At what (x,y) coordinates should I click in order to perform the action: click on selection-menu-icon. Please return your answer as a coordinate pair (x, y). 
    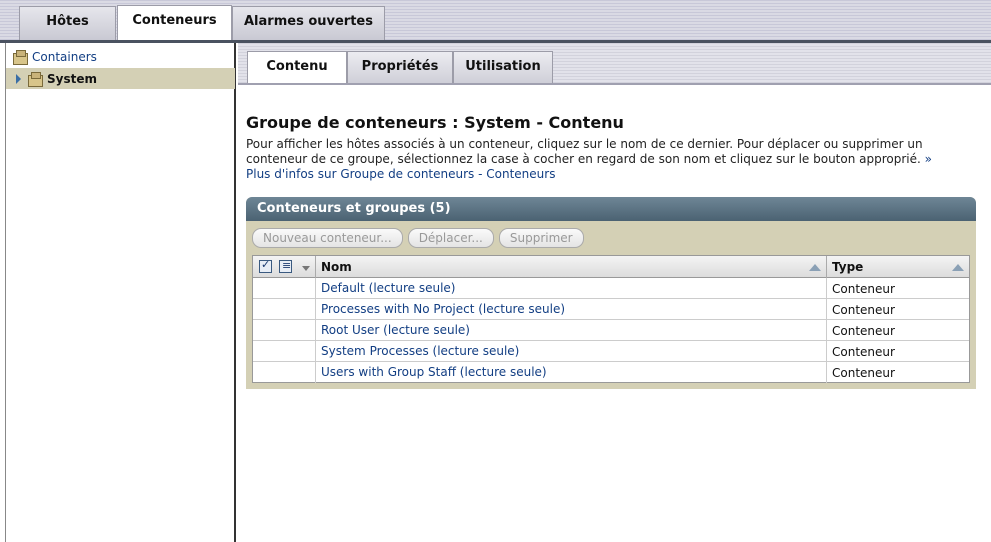
    Looking at the image, I should click on (285, 266).